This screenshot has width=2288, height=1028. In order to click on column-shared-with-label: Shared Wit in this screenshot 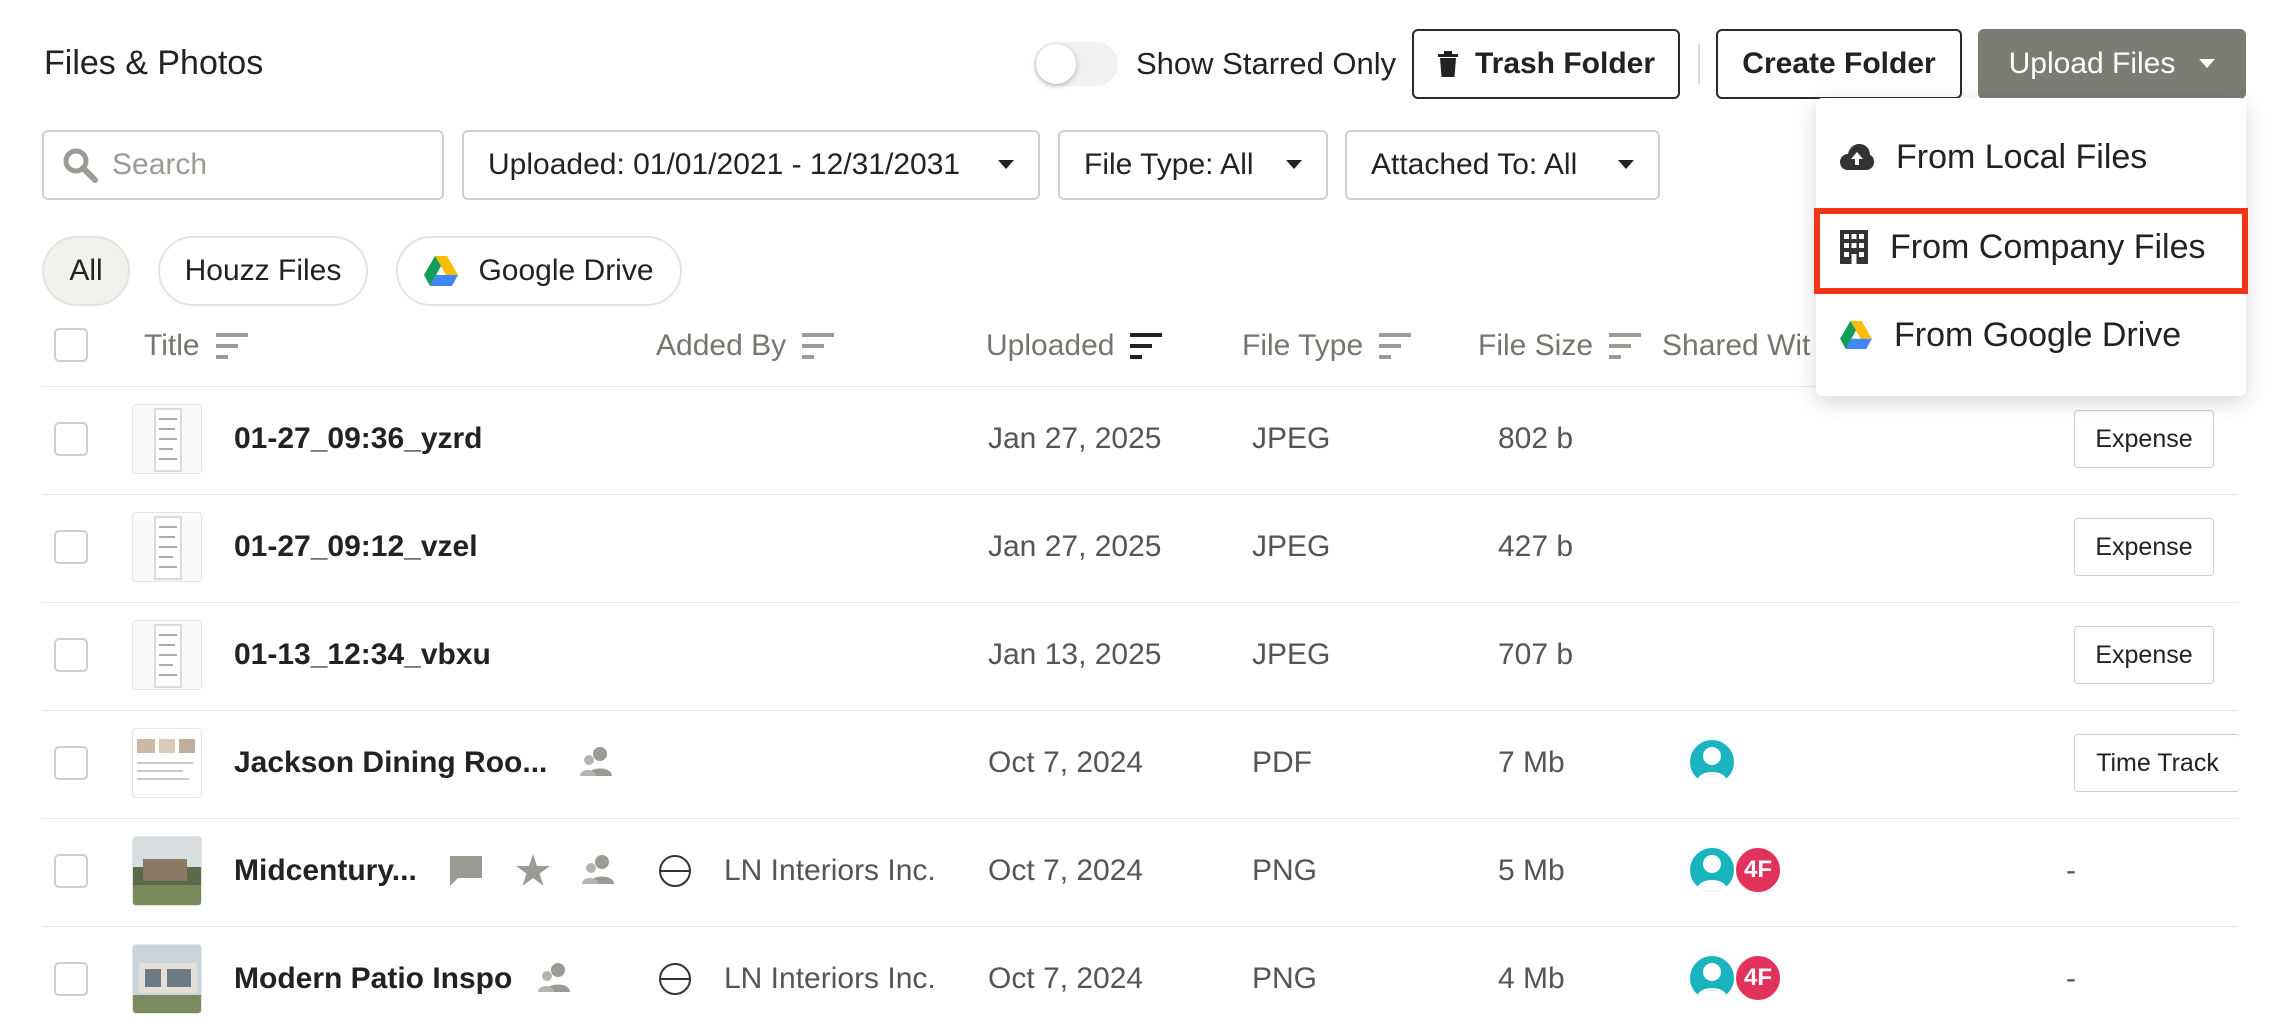, I will do `click(1736, 345)`.